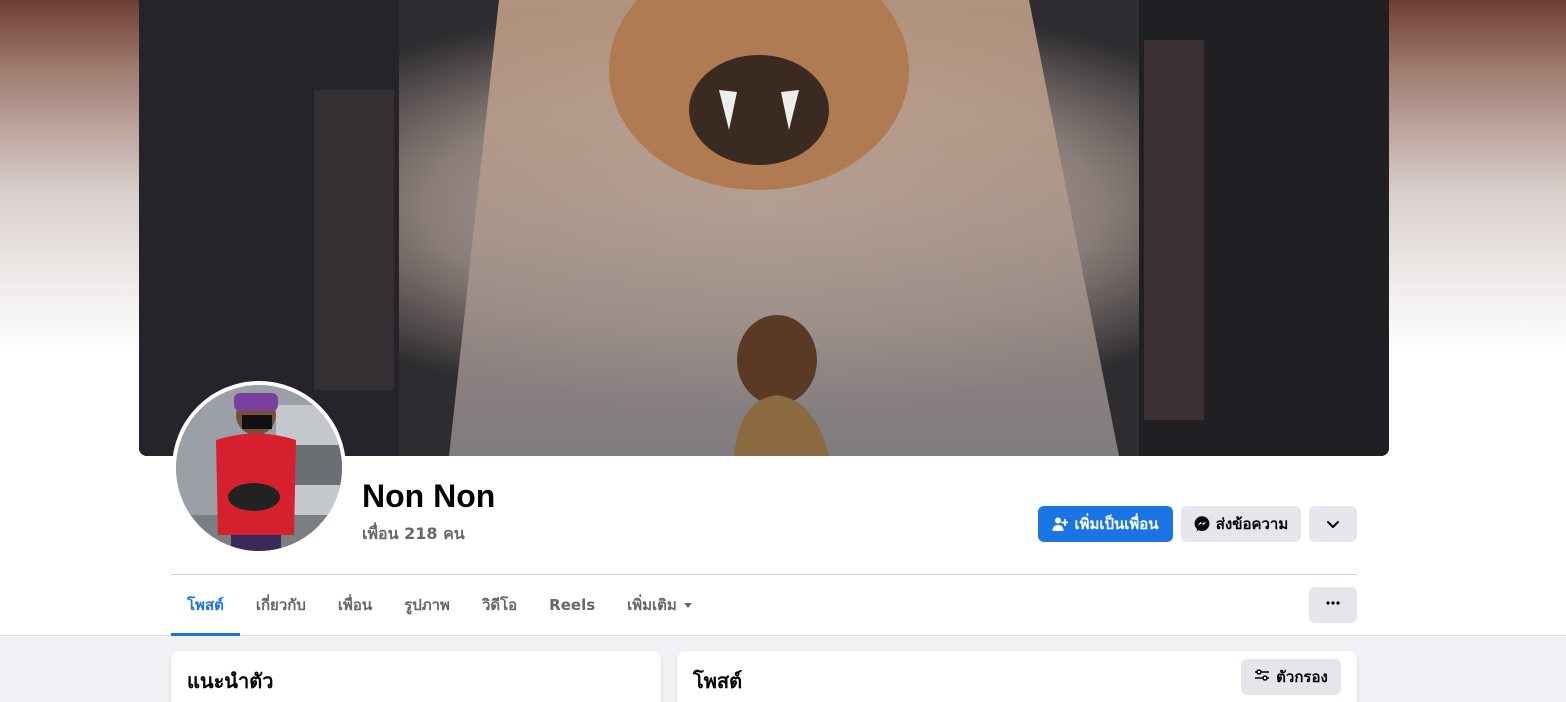 The image size is (1566, 702). I want to click on tab-photos: รูปภาพ, so click(427, 605).